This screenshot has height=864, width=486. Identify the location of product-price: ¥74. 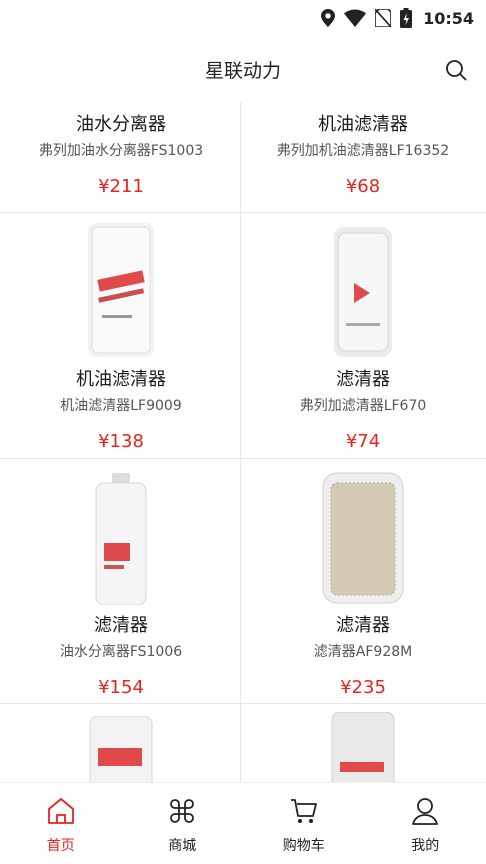
(363, 441).